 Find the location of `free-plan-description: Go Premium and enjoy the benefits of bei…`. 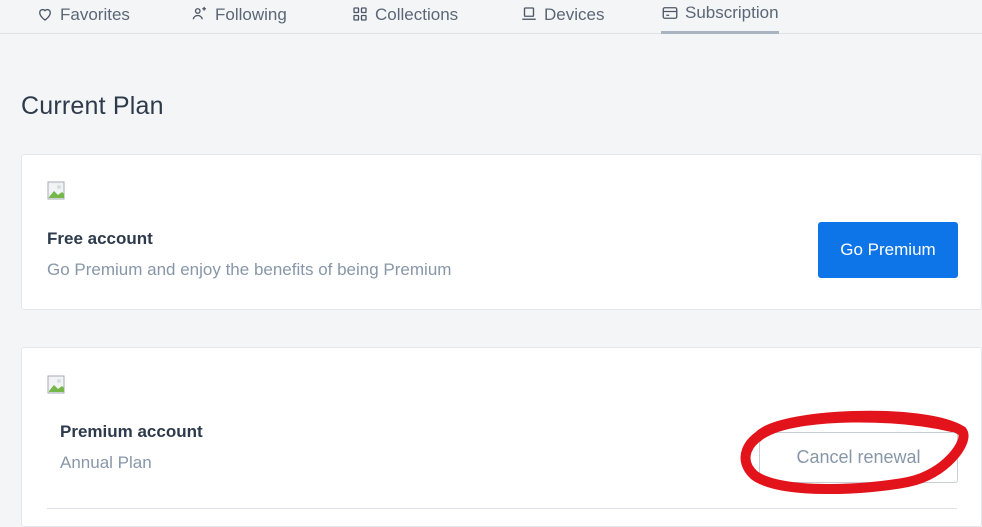

free-plan-description: Go Premium and enjoy the benefits of bei… is located at coordinates (249, 269).